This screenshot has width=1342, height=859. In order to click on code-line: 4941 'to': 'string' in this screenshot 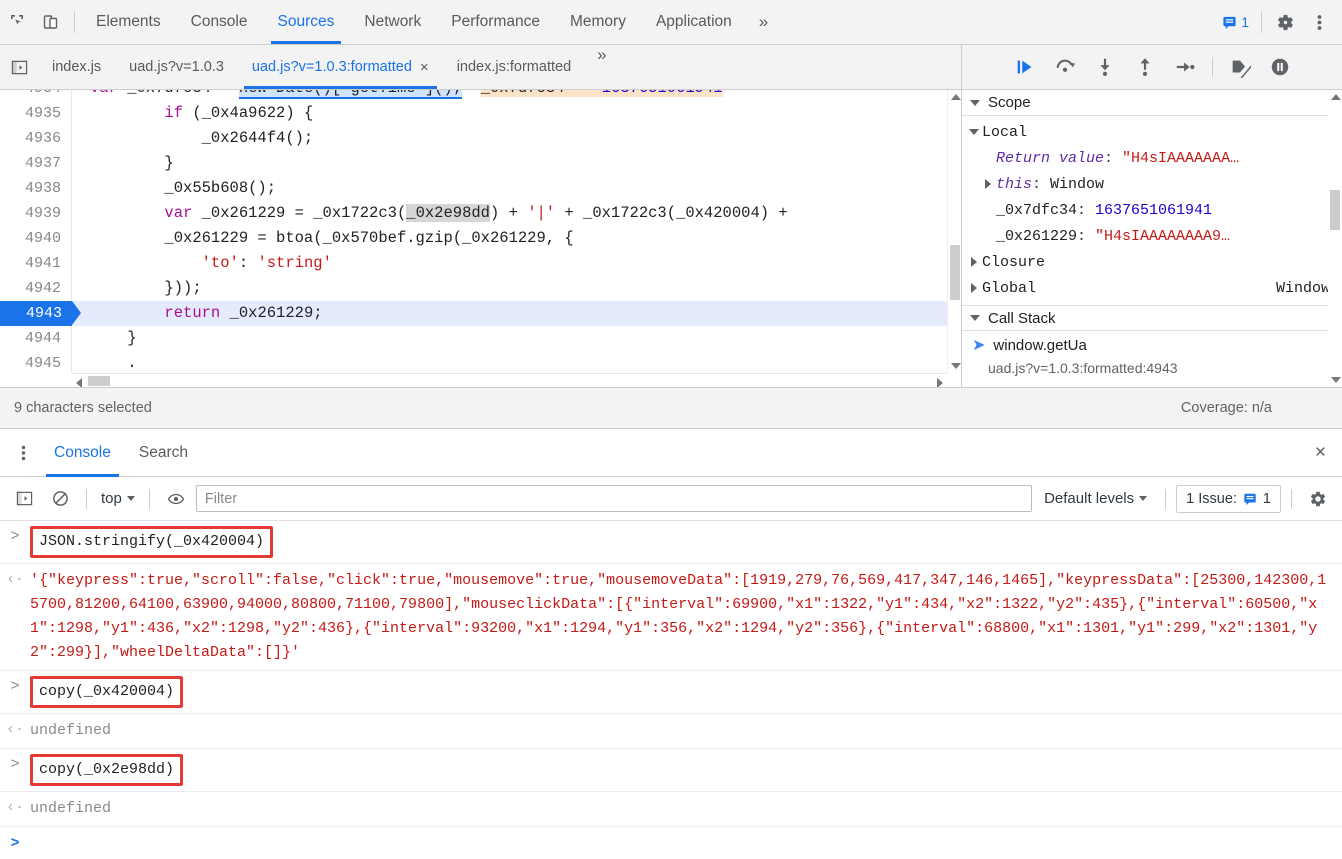, I will do `click(473, 263)`.